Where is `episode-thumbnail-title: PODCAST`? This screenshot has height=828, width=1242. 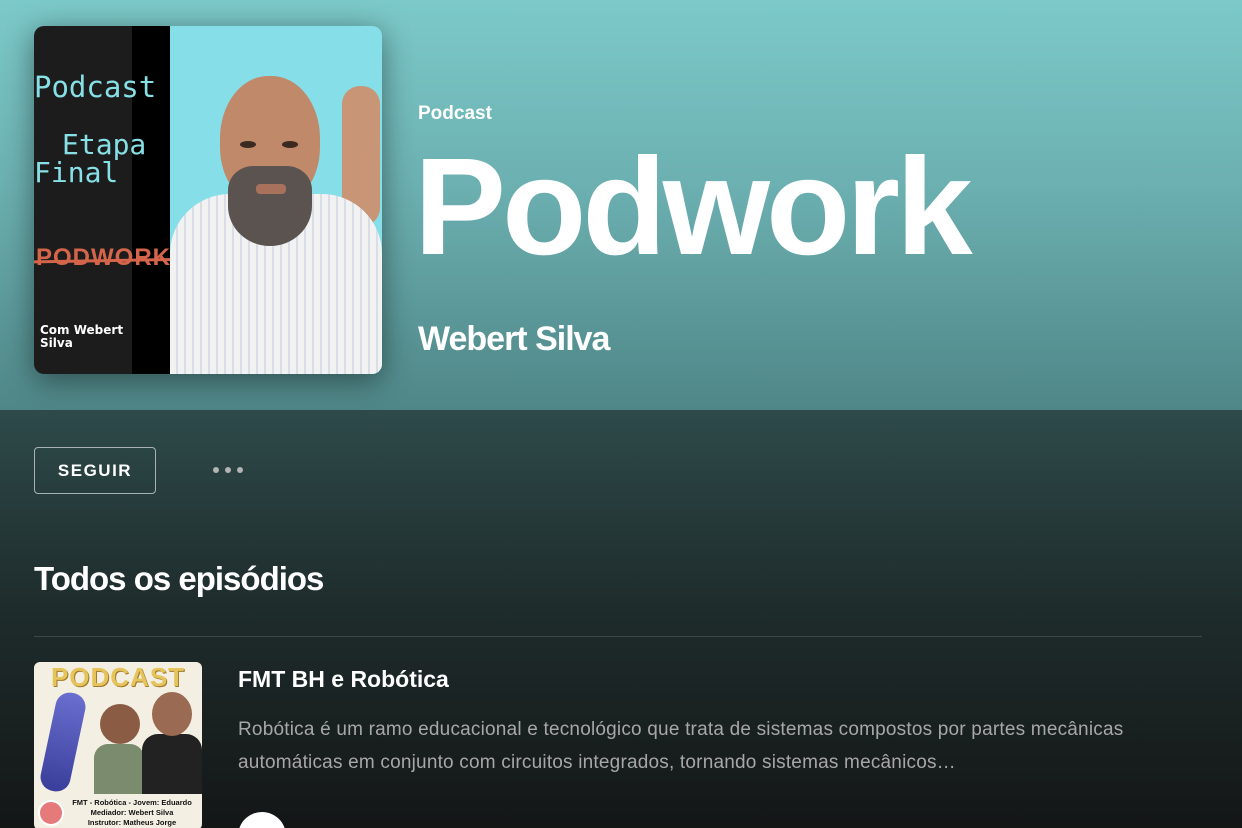 episode-thumbnail-title: PODCAST is located at coordinates (118, 677).